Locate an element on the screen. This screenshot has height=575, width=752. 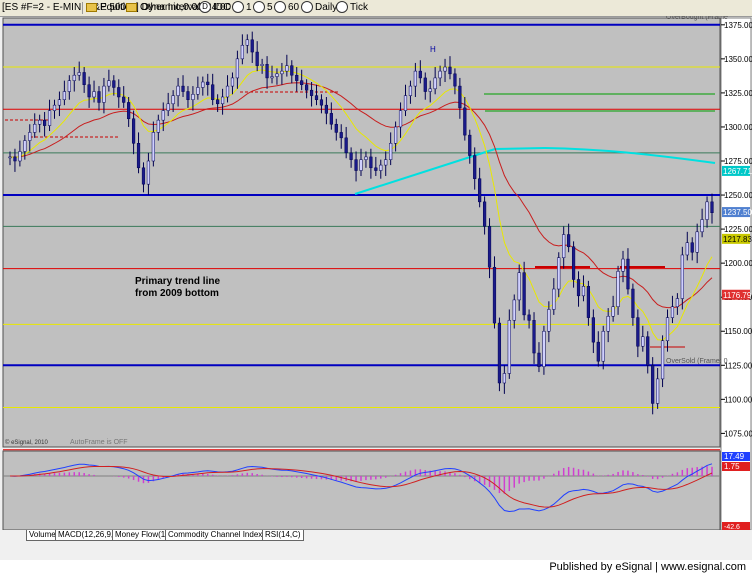
price-tick-label: 1150.00 is located at coordinates (738, 331).